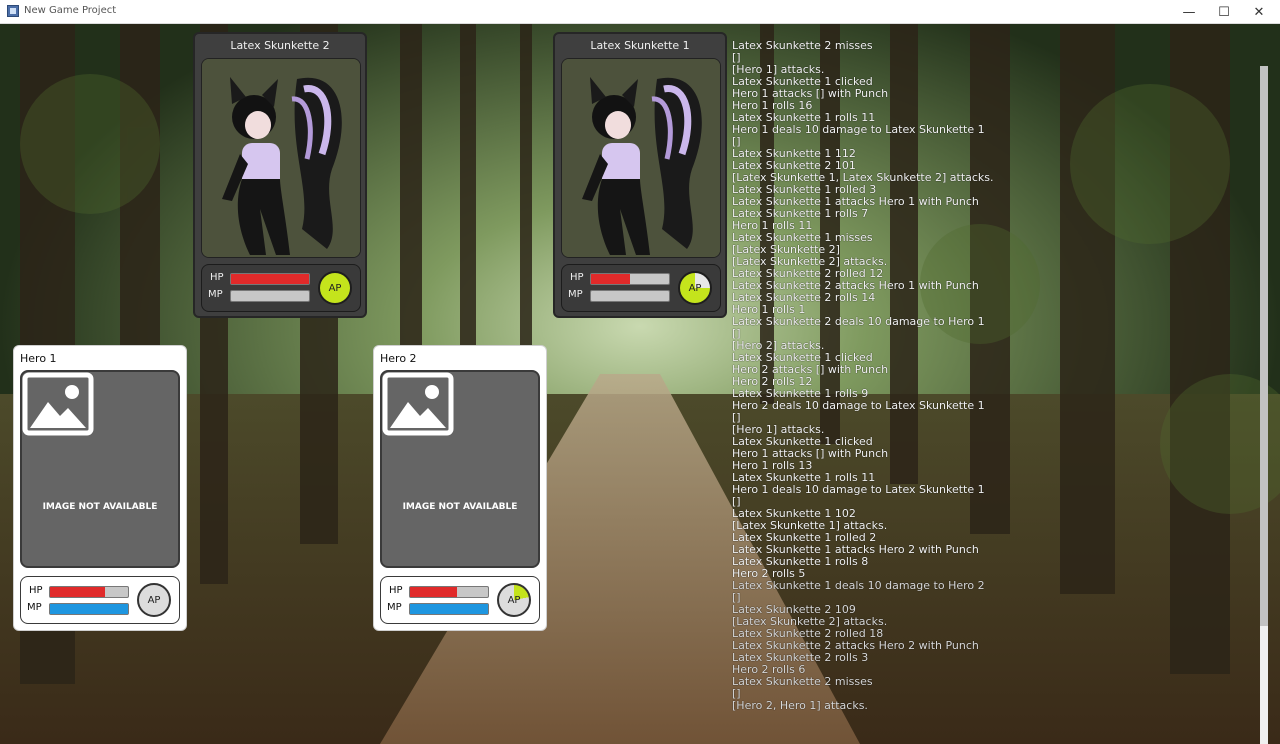 Image resolution: width=1280 pixels, height=744 pixels. What do you see at coordinates (70, 10) in the screenshot?
I see `window-title: New Game Project` at bounding box center [70, 10].